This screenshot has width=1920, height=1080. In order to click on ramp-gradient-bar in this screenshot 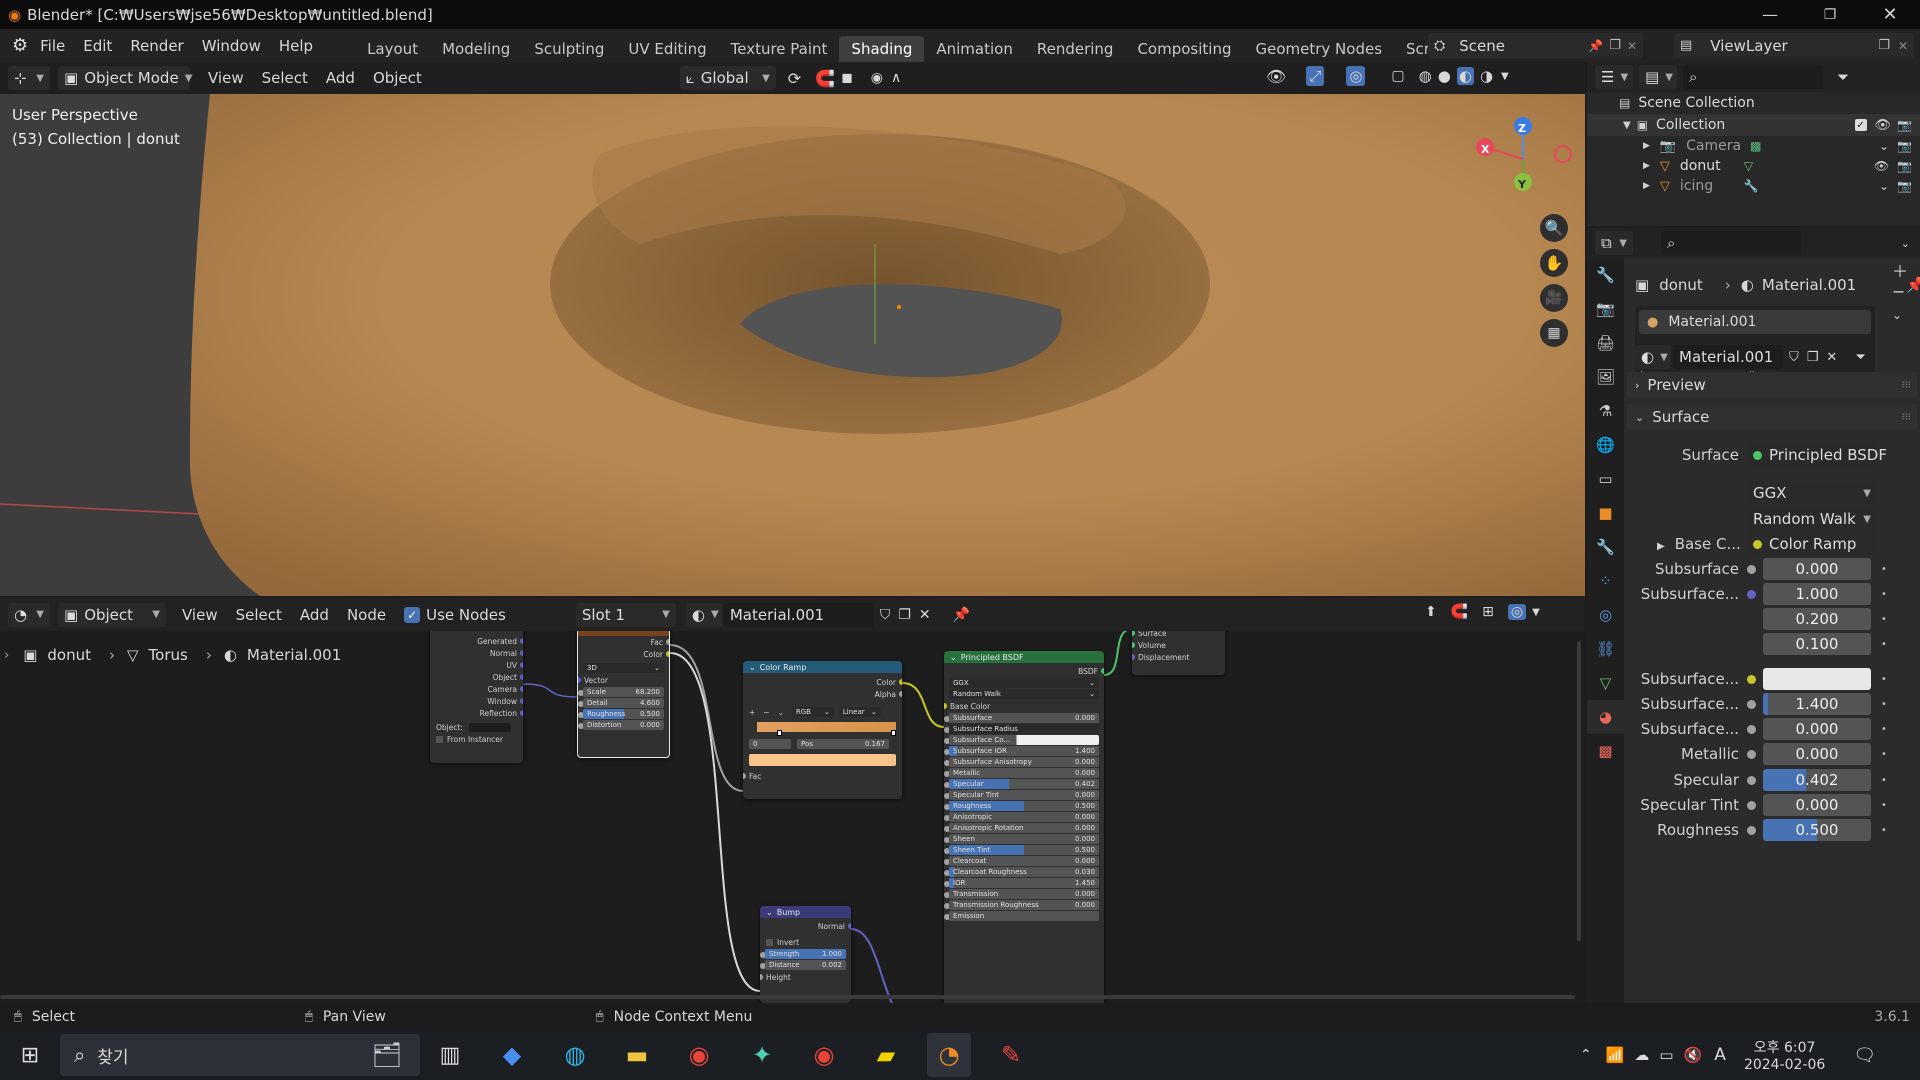, I will do `click(826, 729)`.